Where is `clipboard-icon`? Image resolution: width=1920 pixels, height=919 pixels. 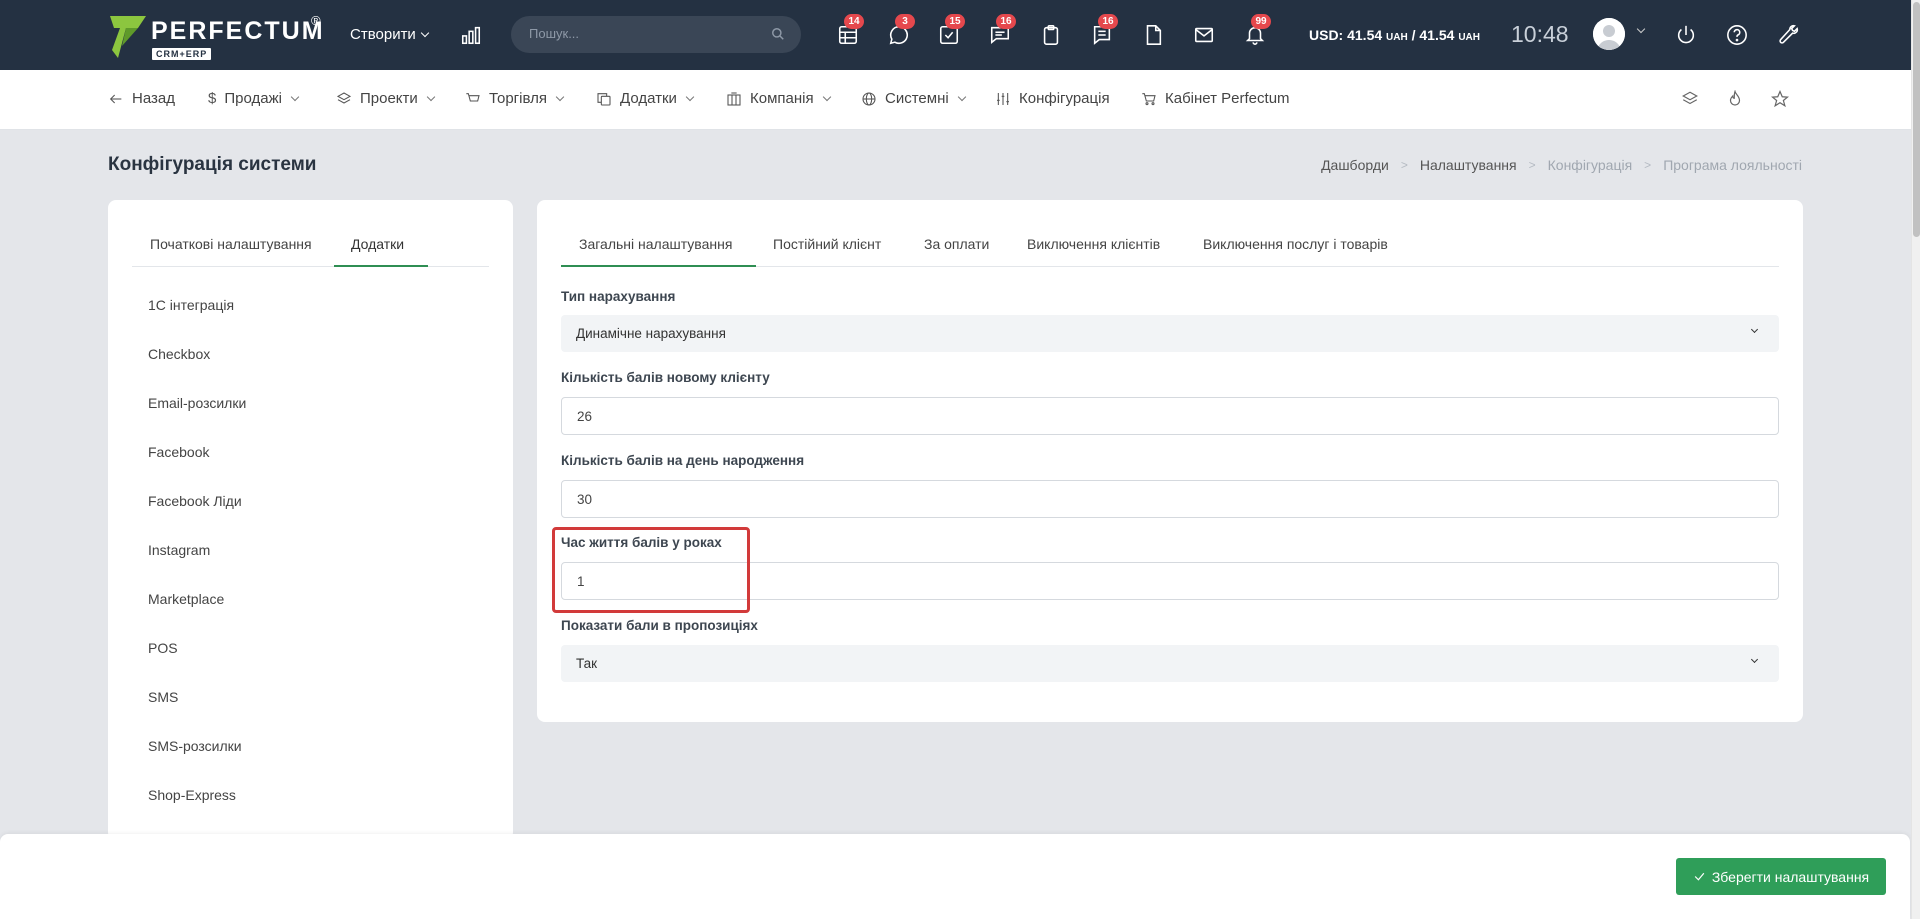 clipboard-icon is located at coordinates (1051, 35).